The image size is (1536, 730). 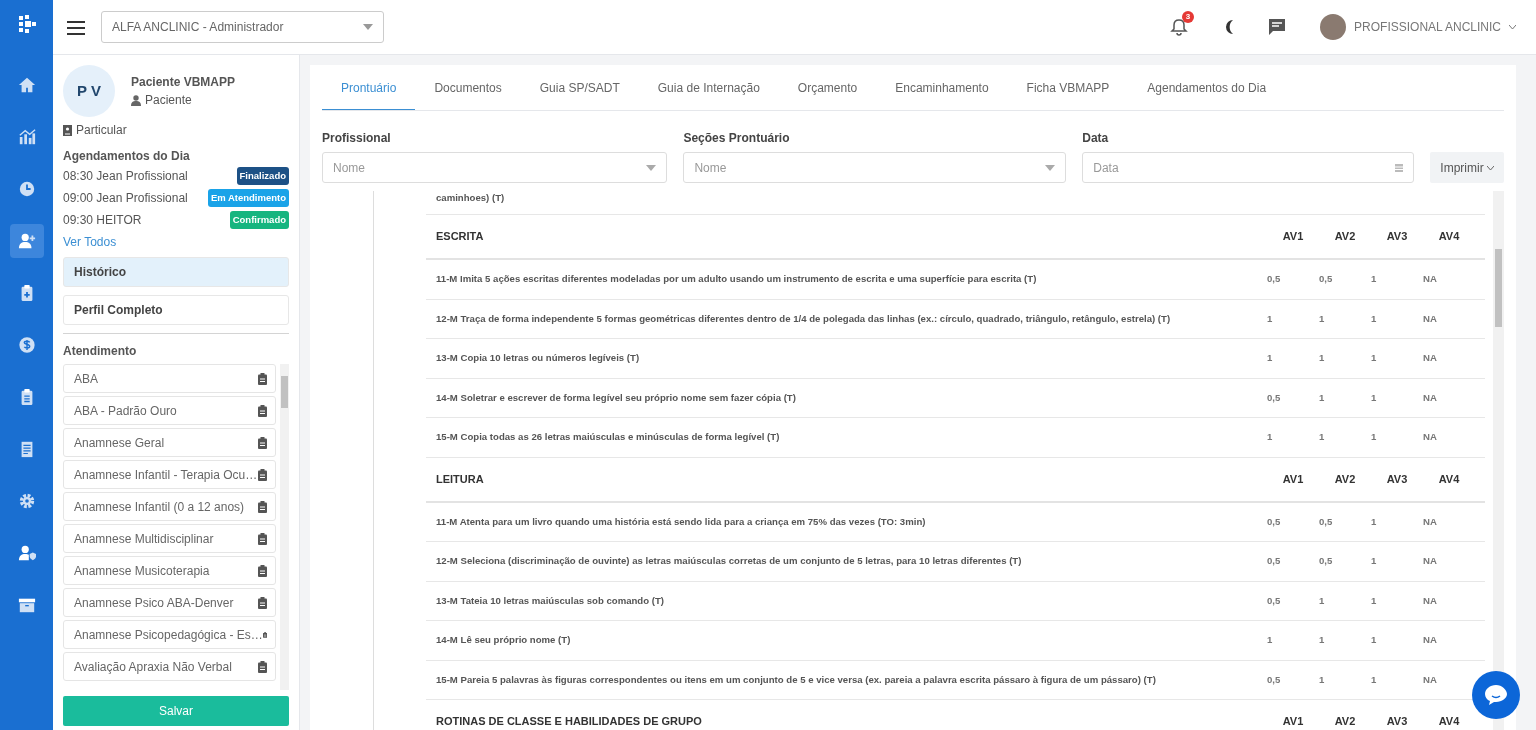 What do you see at coordinates (538, 358) in the screenshot?
I see `item-text: 13-M Copia 10 letras ou números legíveis (T)` at bounding box center [538, 358].